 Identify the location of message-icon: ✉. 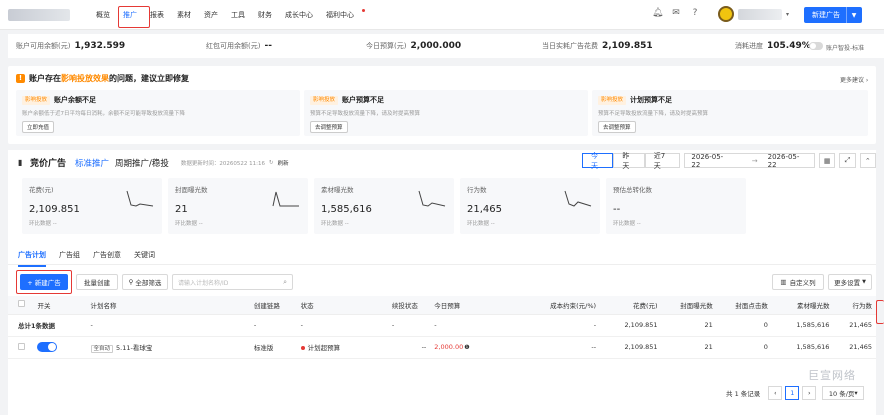
(676, 13).